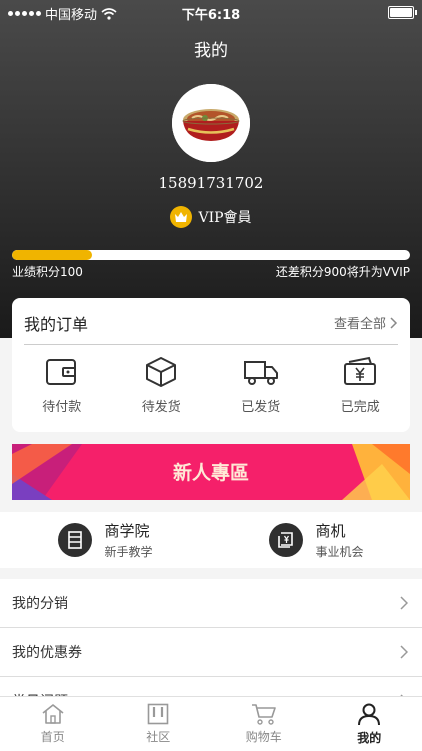 This screenshot has height=751, width=422. I want to click on feature-subtitle: 事业机会, so click(339, 551).